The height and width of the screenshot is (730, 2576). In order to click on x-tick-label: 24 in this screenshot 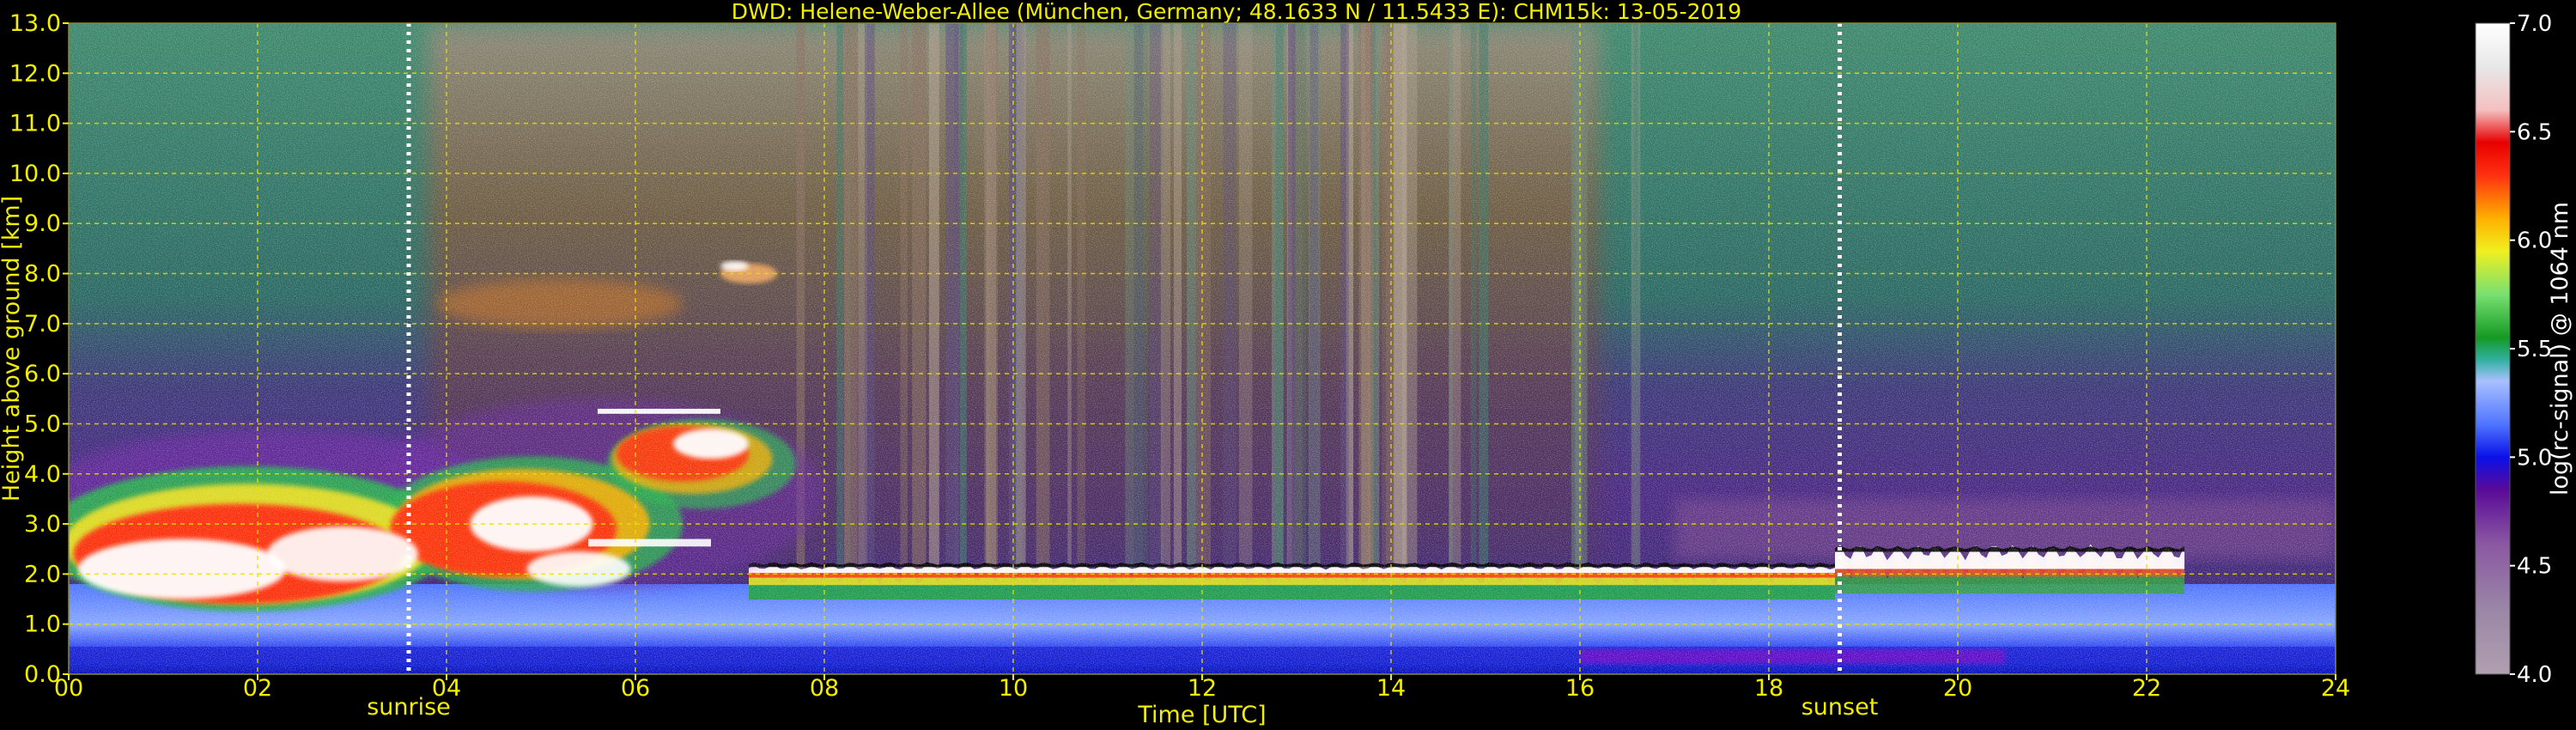, I will do `click(2335, 688)`.